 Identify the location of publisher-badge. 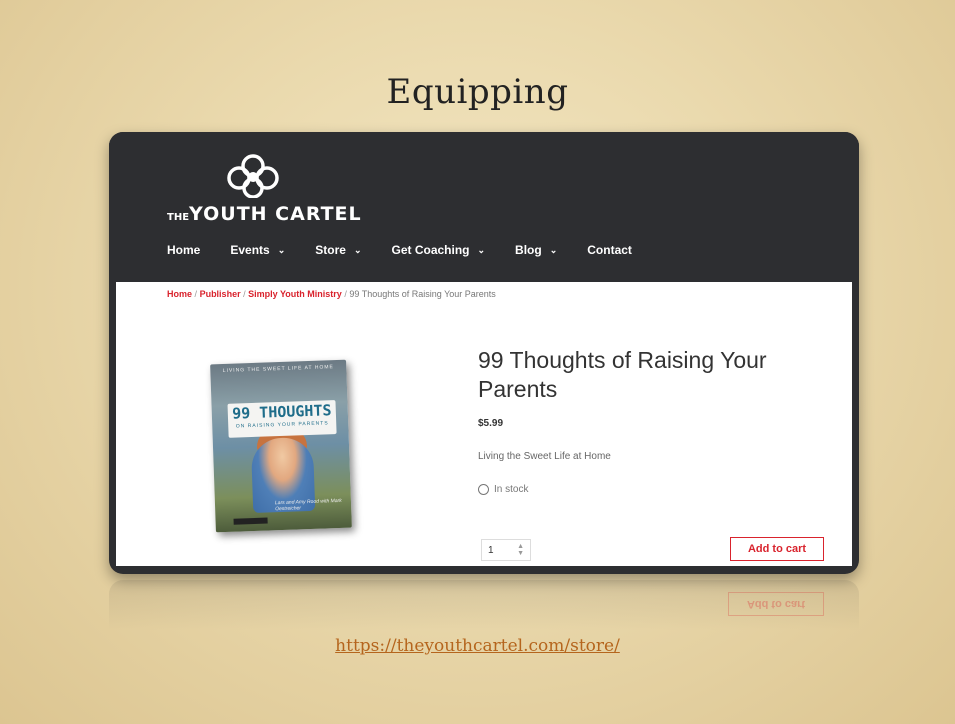
(250, 521).